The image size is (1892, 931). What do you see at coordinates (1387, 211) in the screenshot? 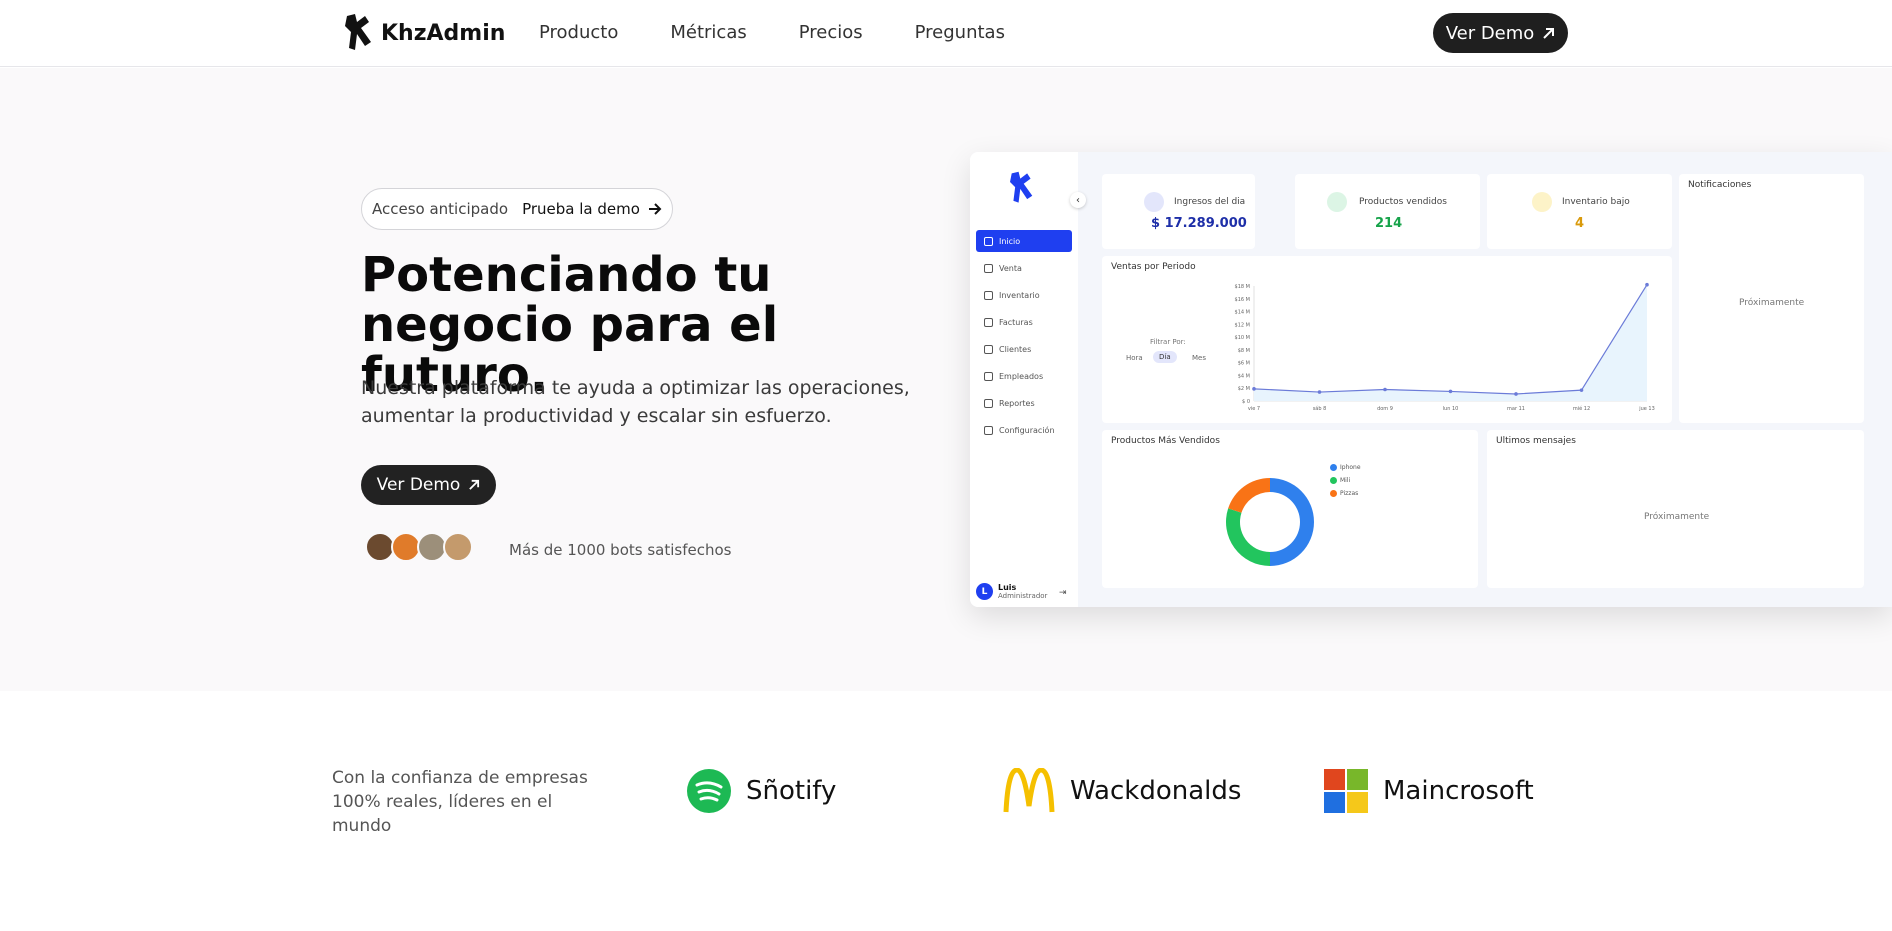
I see `stat-card-productos: Productos vendidos 214` at bounding box center [1387, 211].